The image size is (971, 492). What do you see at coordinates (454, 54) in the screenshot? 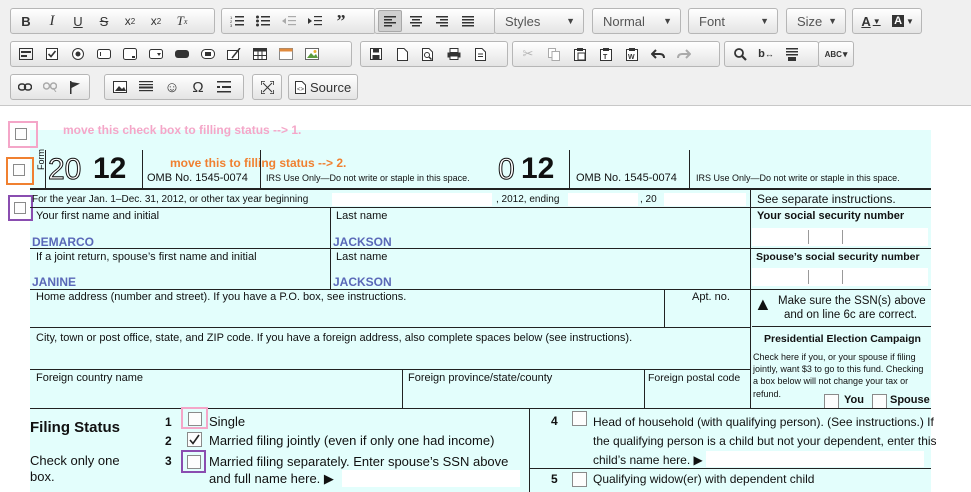
I see `print-icon` at bounding box center [454, 54].